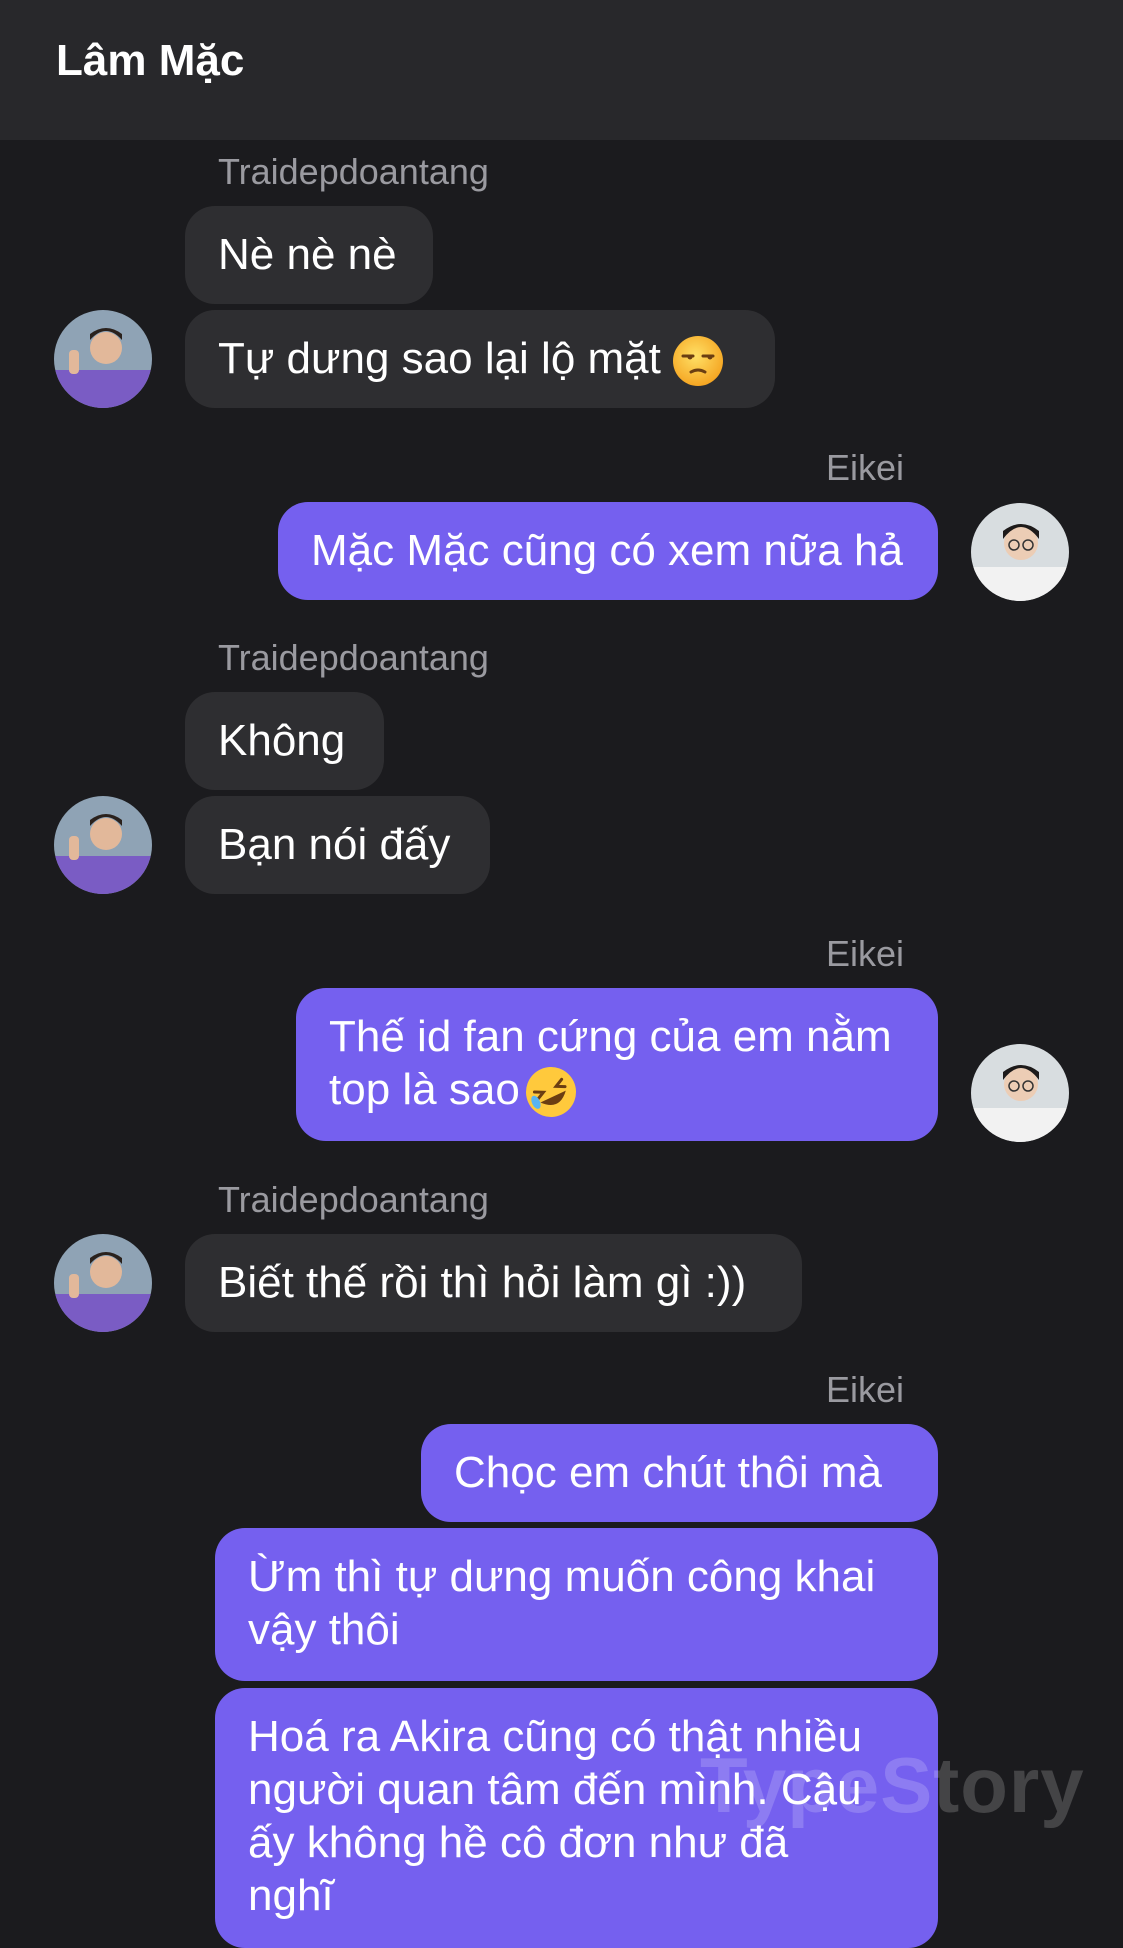  What do you see at coordinates (617, 1091) in the screenshot?
I see `message-text-line: top là sao` at bounding box center [617, 1091].